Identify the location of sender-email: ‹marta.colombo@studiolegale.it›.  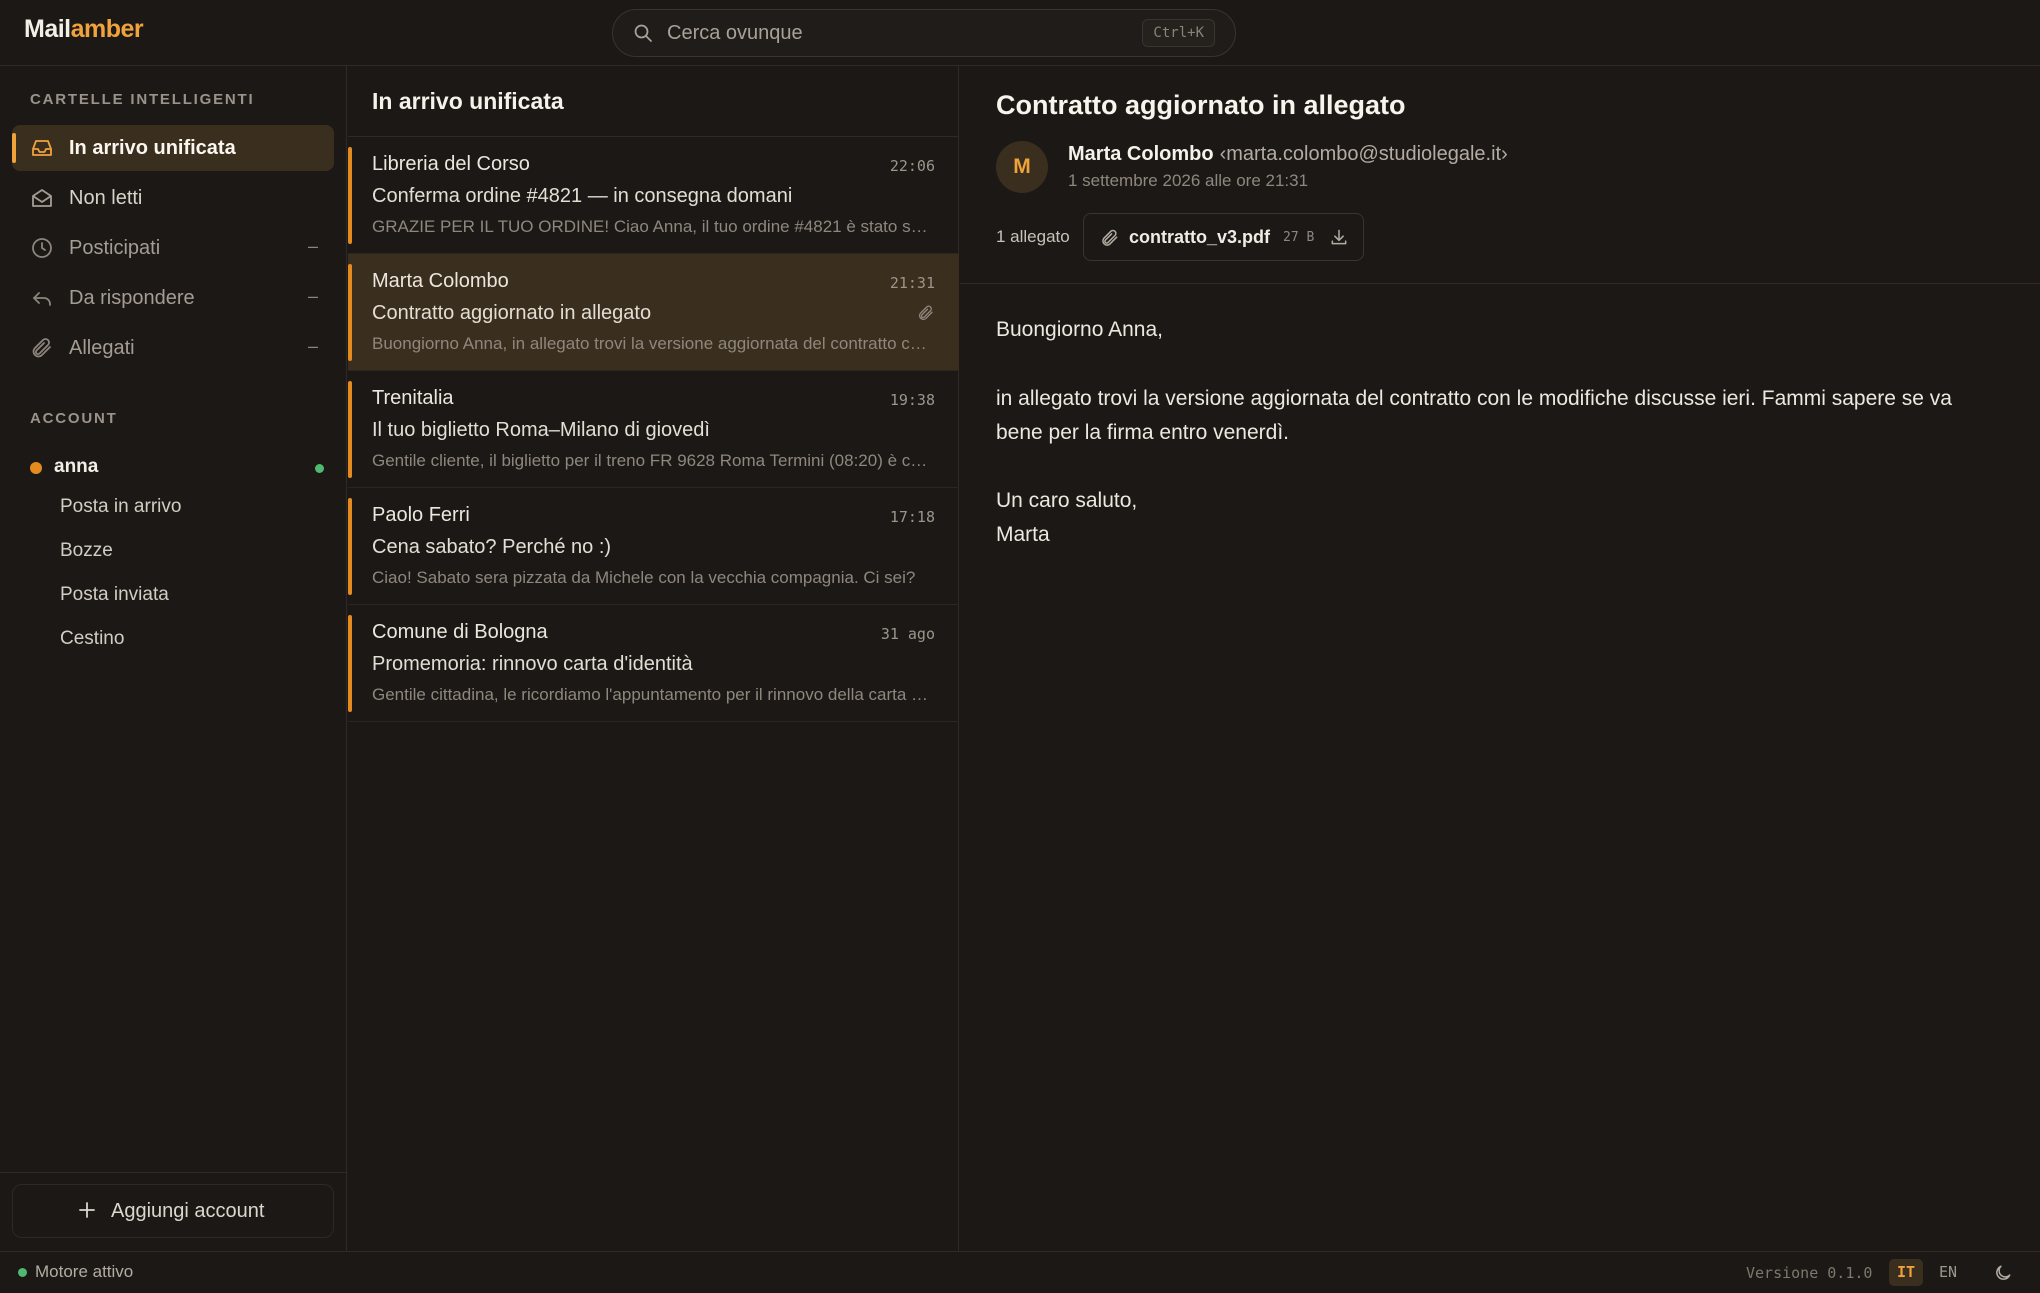
(1364, 154).